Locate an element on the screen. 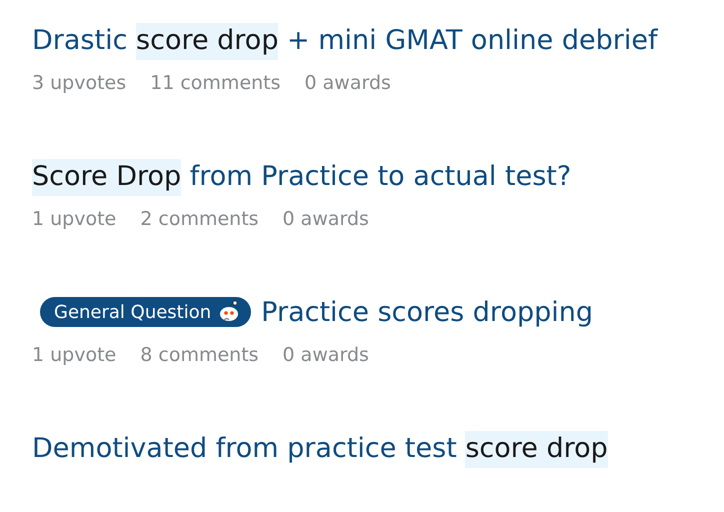 The width and height of the screenshot is (724, 512). post-title: Practice scores dropping is located at coordinates (427, 312).